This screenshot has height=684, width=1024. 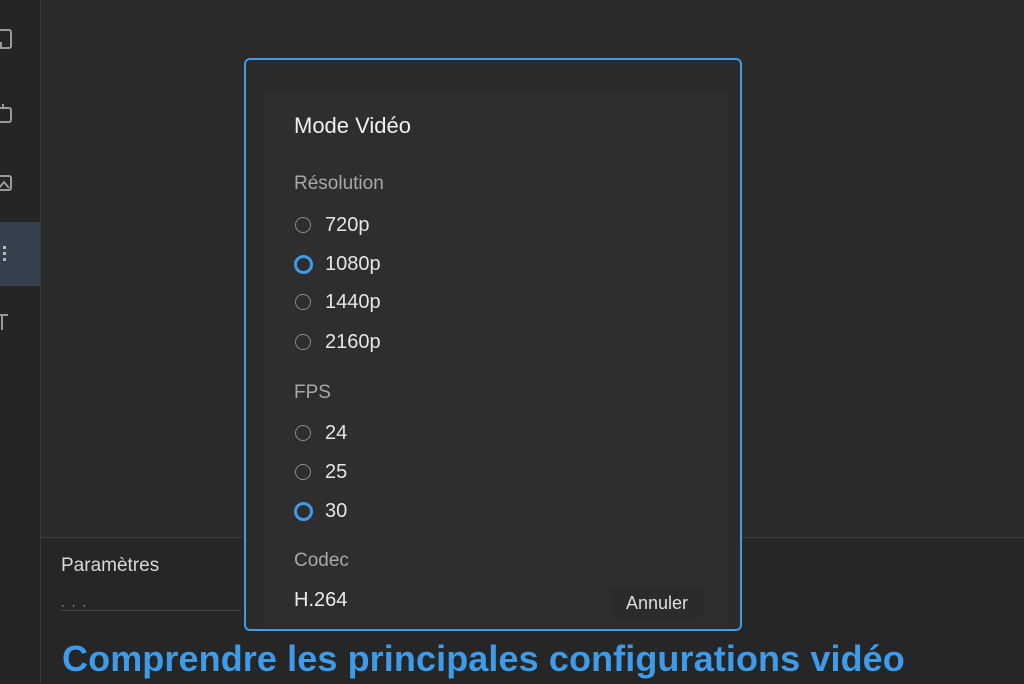 I want to click on codec-label: Codec, so click(x=321, y=560).